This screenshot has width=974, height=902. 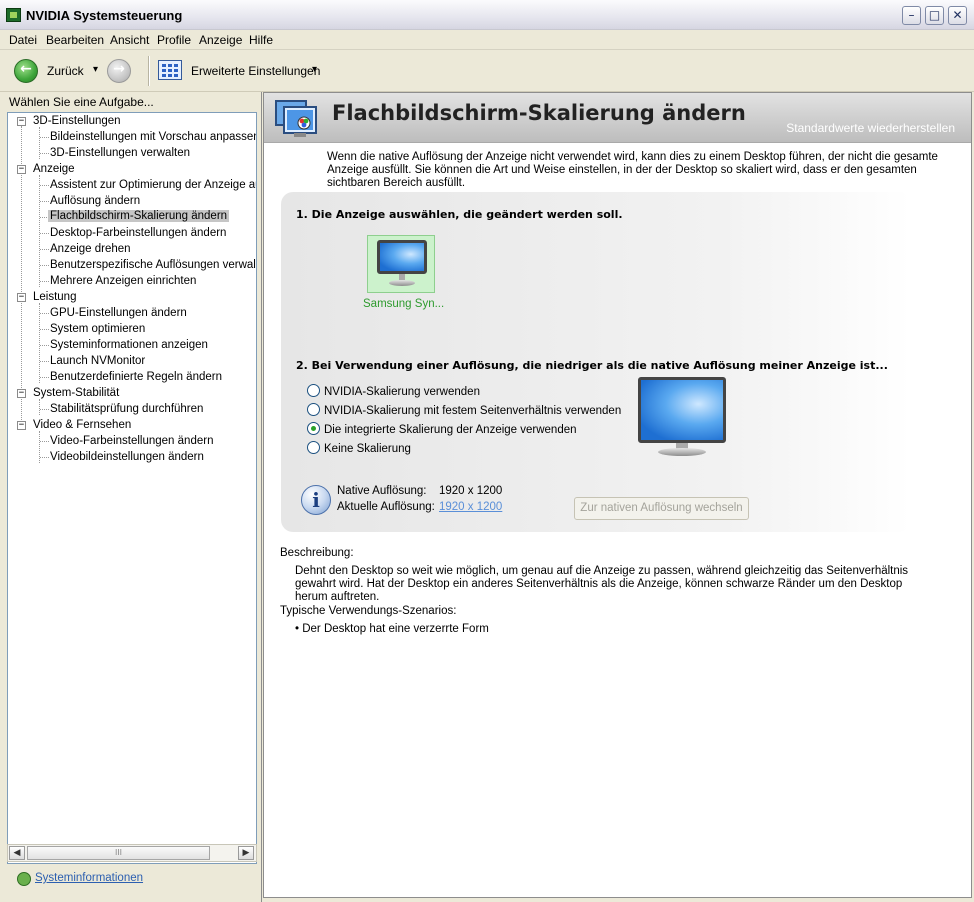 I want to click on advanced-settings-icon, so click(x=170, y=70).